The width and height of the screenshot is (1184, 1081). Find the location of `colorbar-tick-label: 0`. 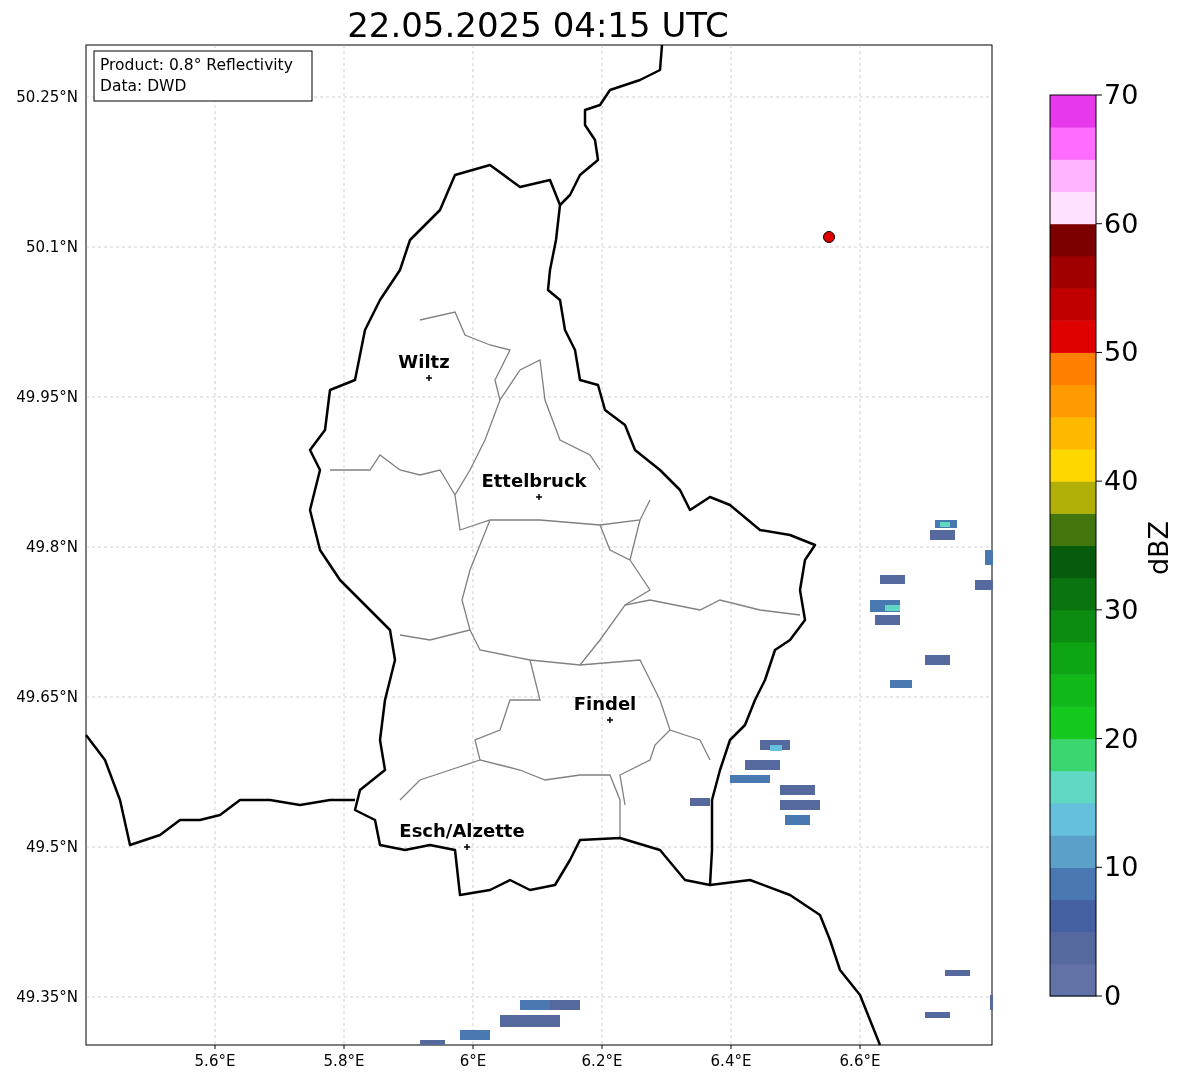

colorbar-tick-label: 0 is located at coordinates (1113, 995).